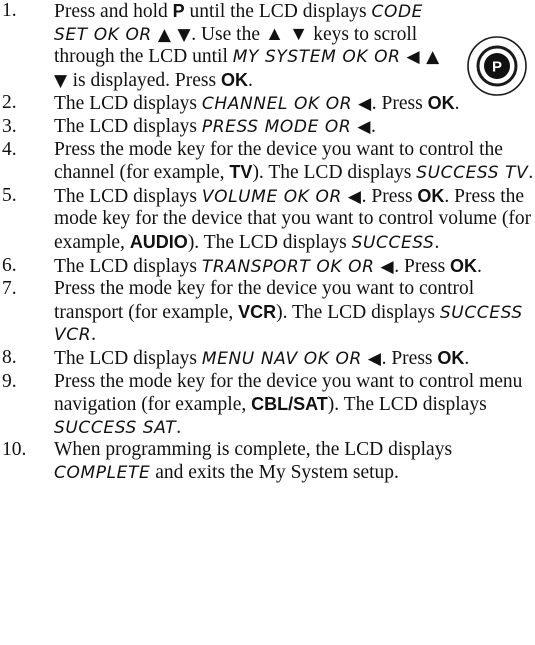  Describe the element at coordinates (298, 266) in the screenshot. I see `lcd-text: TRANSPORT OK OR ◀` at that location.